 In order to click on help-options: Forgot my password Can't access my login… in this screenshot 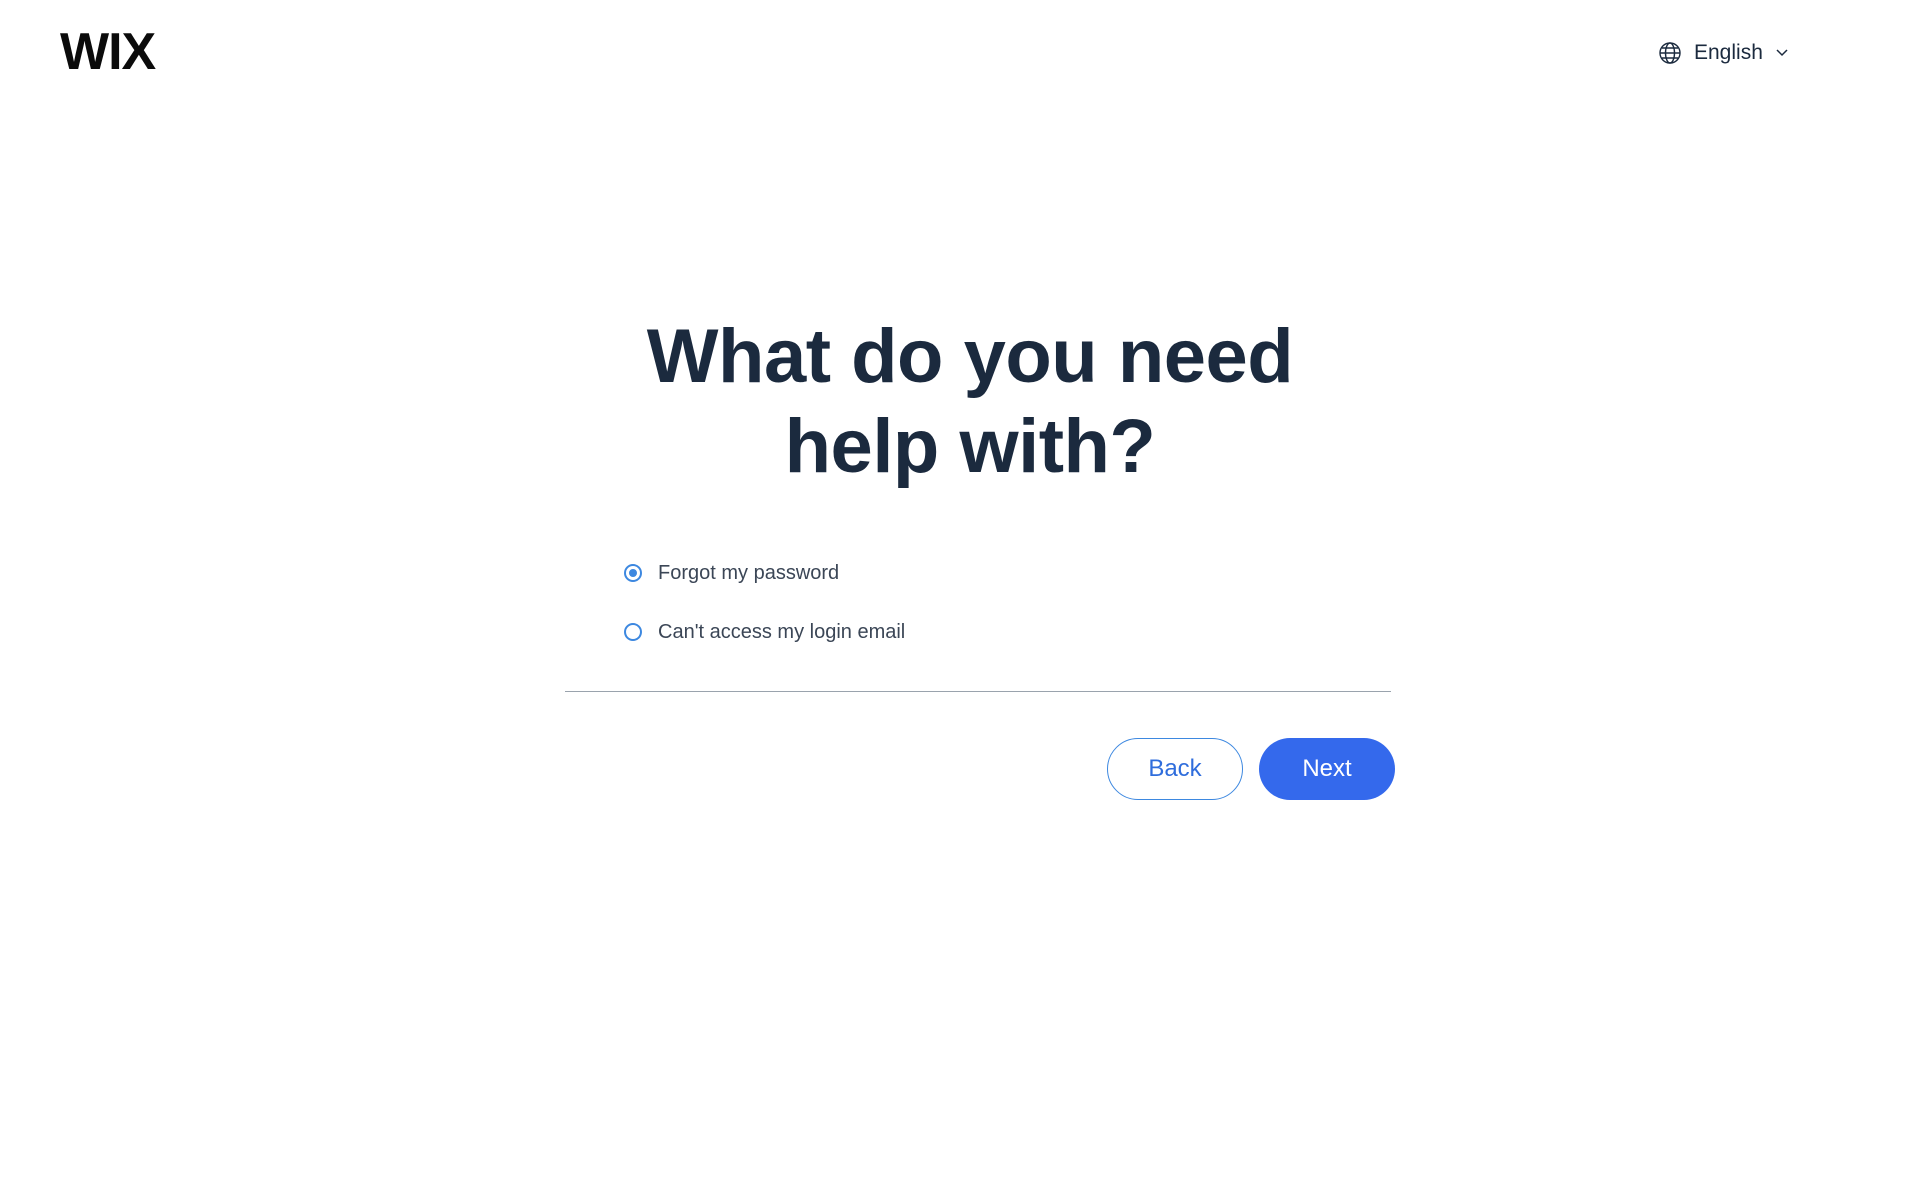, I will do `click(764, 614)`.